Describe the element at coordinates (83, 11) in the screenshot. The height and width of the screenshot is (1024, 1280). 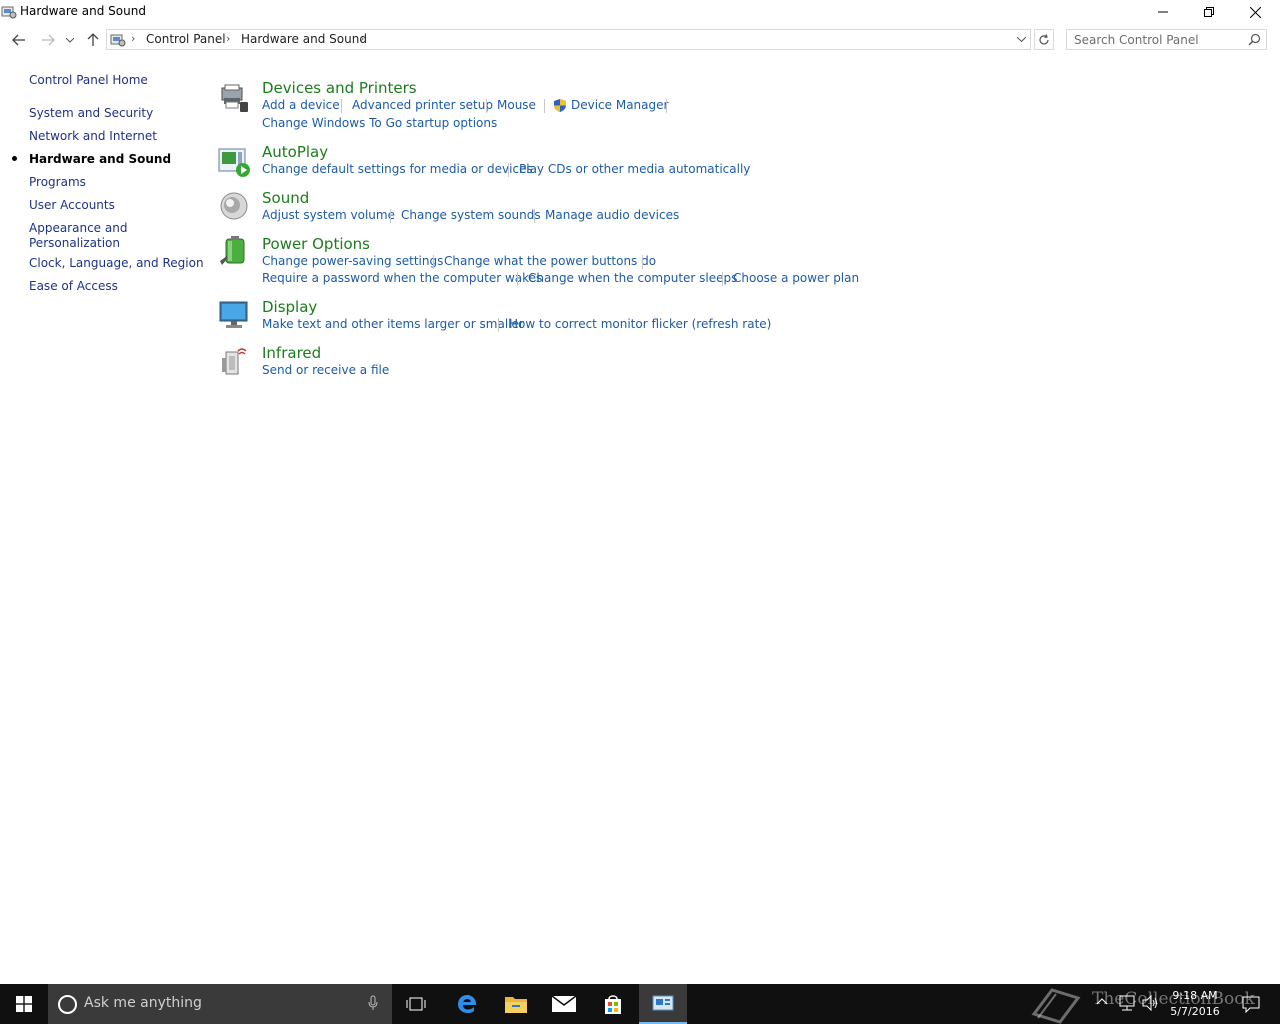
I see `window-title: Hardware and Sound` at that location.